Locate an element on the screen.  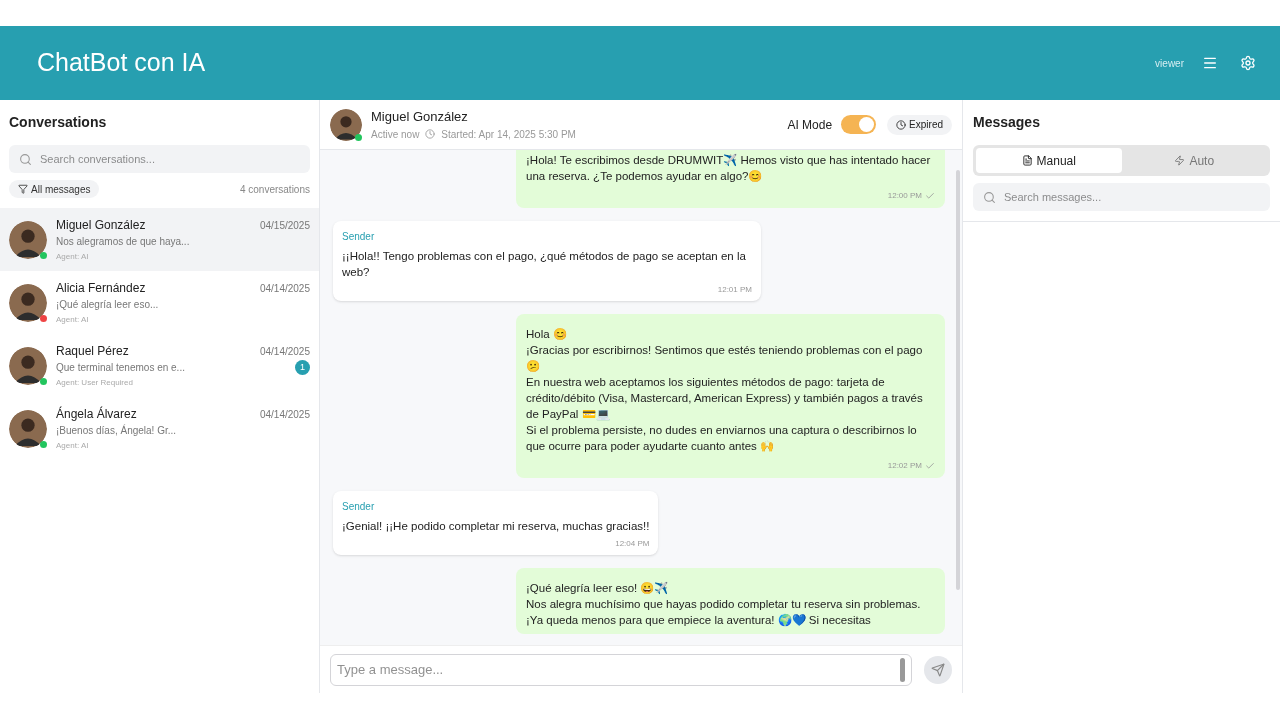
ai-mode-toggle is located at coordinates (859, 124).